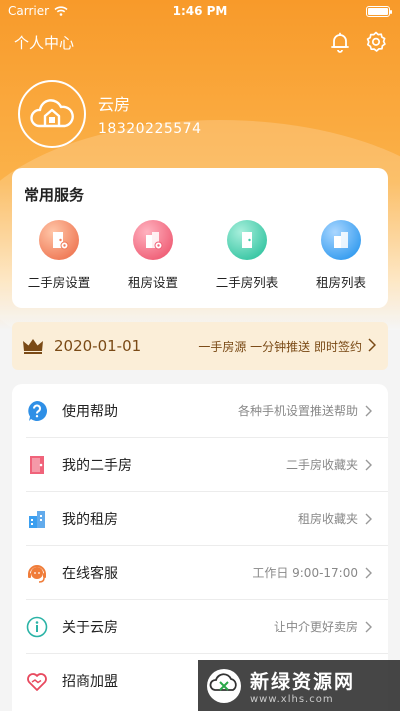  I want to click on clock: 1:46 PM, so click(200, 11).